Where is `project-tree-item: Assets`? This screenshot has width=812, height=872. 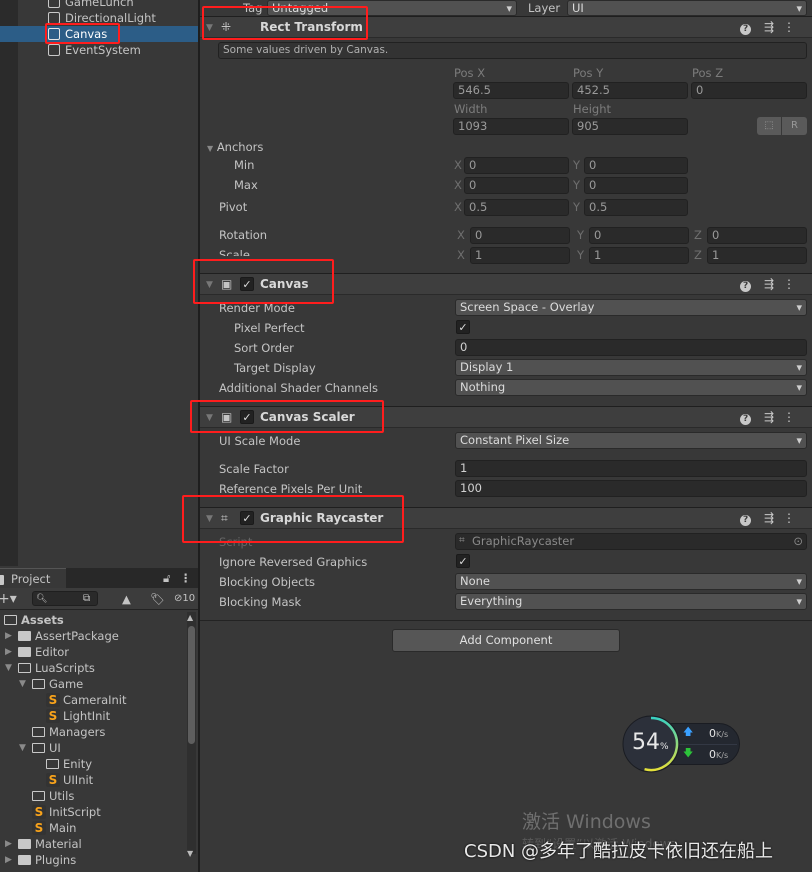
project-tree-item: Assets is located at coordinates (93, 620).